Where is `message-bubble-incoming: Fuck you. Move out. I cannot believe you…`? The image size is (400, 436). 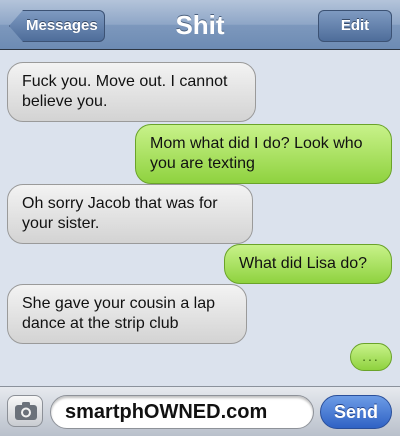
message-bubble-incoming: Fuck you. Move out. I cannot believe you… is located at coordinates (131, 92).